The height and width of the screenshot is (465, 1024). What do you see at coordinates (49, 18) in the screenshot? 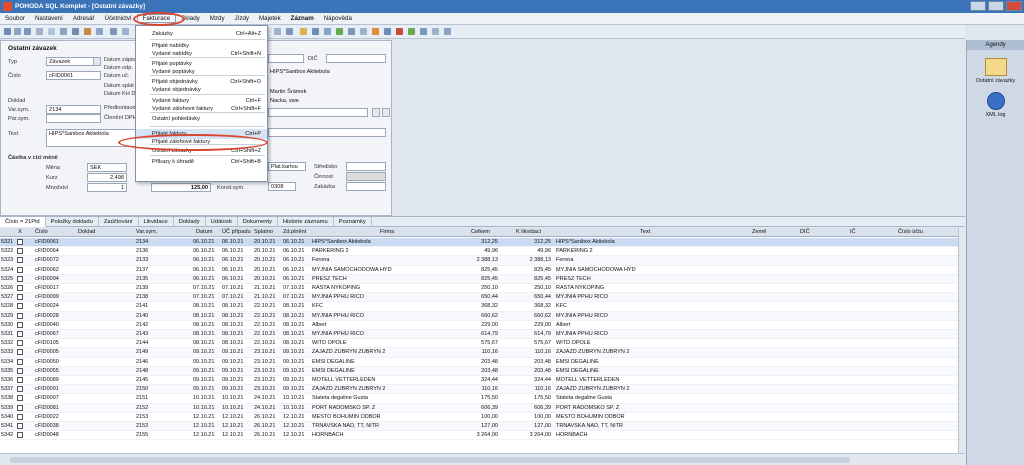
I see `menu-nastaveni: Nastavení` at bounding box center [49, 18].